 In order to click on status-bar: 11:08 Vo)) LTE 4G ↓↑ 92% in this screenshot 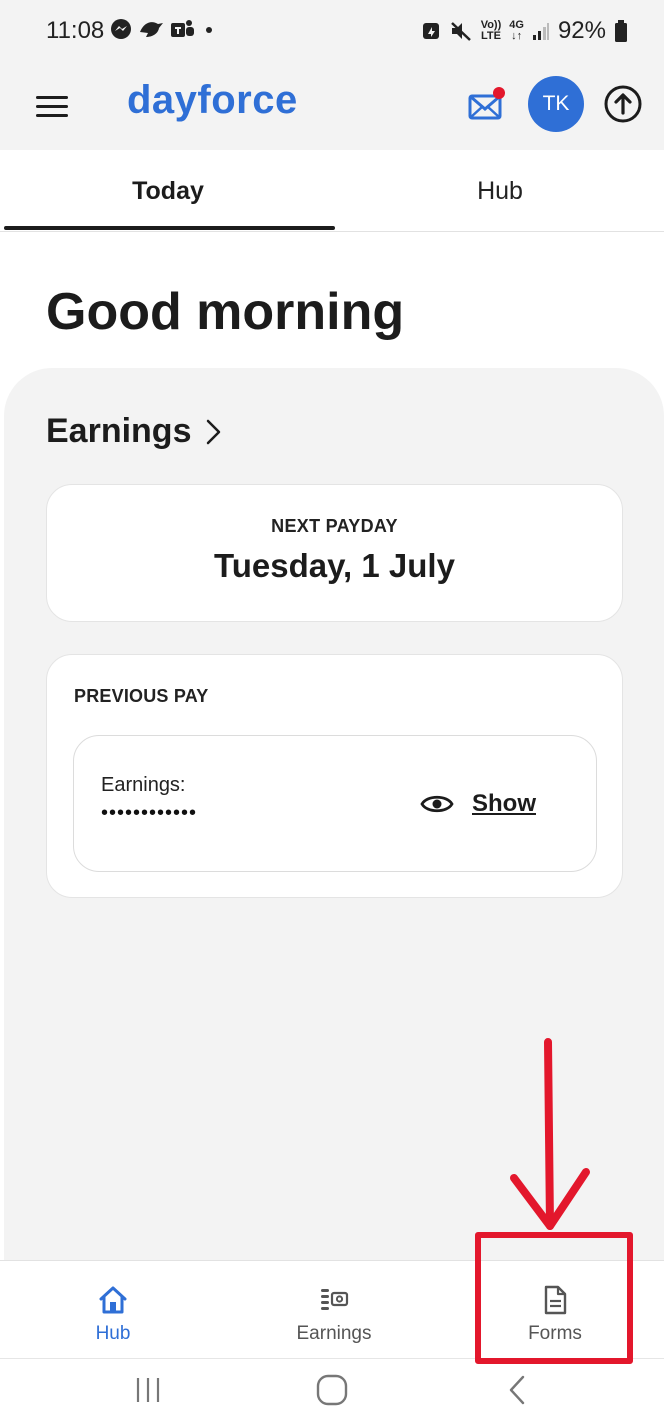, I will do `click(332, 33)`.